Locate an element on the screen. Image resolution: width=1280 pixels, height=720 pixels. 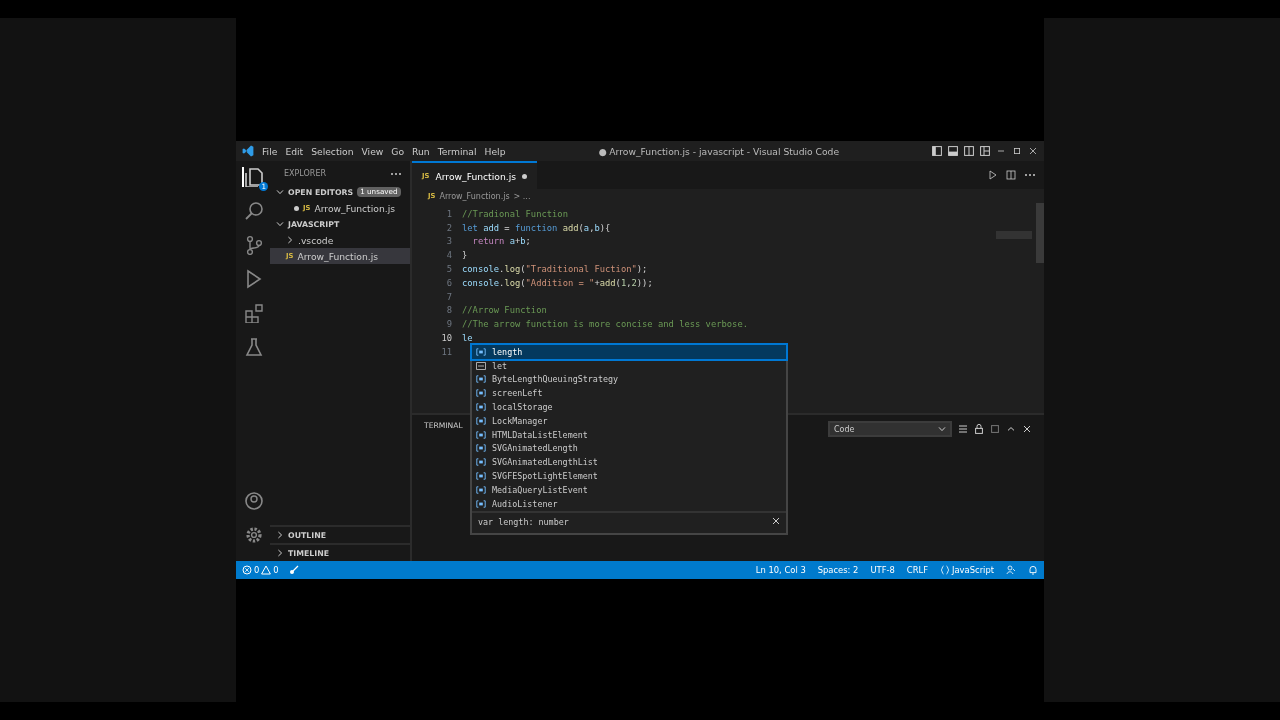
search-icon is located at coordinates (254, 211).